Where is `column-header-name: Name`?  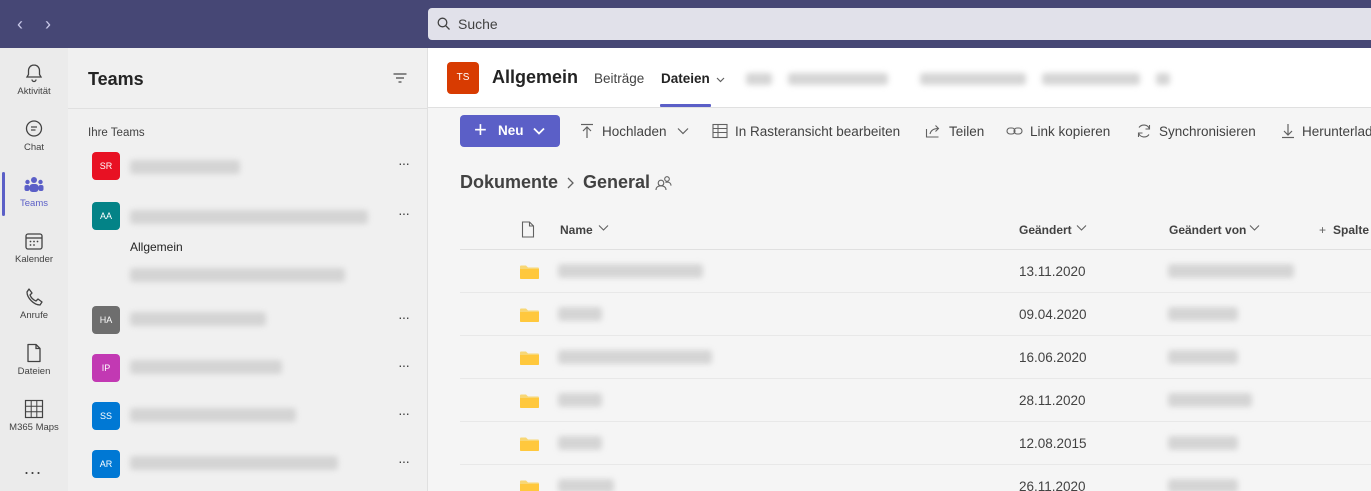 column-header-name: Name is located at coordinates (576, 230).